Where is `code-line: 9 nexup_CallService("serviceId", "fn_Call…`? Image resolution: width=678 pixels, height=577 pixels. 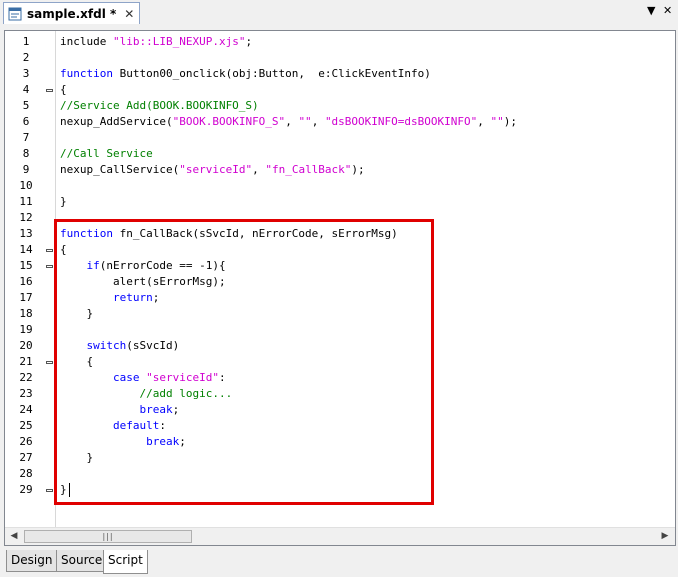 code-line: 9 nexup_CallService("serviceId", "fn_Call… is located at coordinates (325, 170).